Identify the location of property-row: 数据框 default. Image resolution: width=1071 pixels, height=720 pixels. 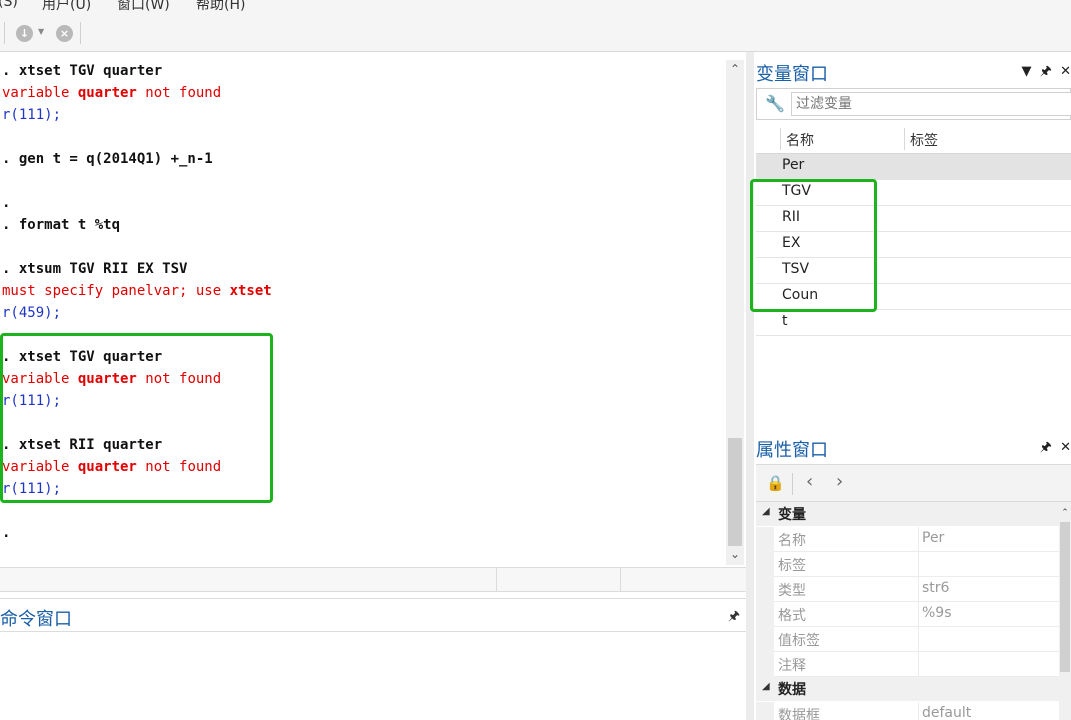
(907, 711).